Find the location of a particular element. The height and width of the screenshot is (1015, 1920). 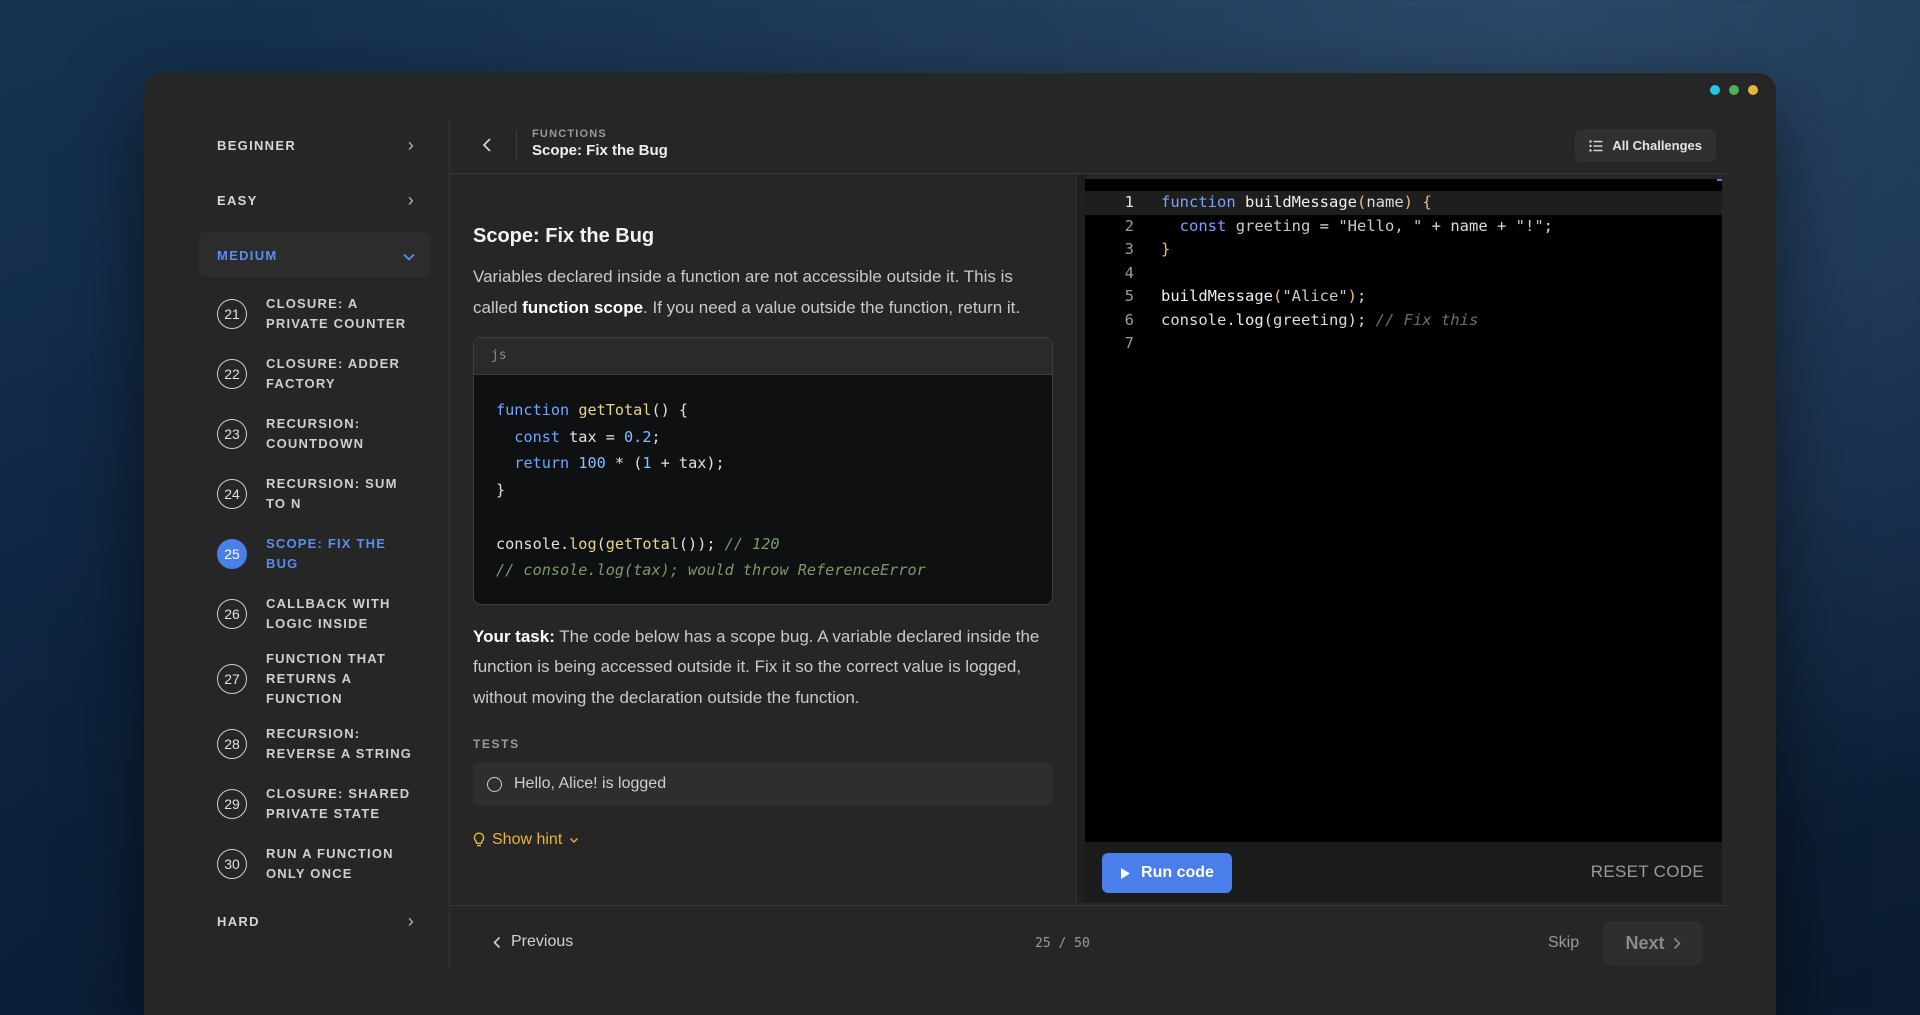

level-medium: MEDIUM is located at coordinates (315, 255).